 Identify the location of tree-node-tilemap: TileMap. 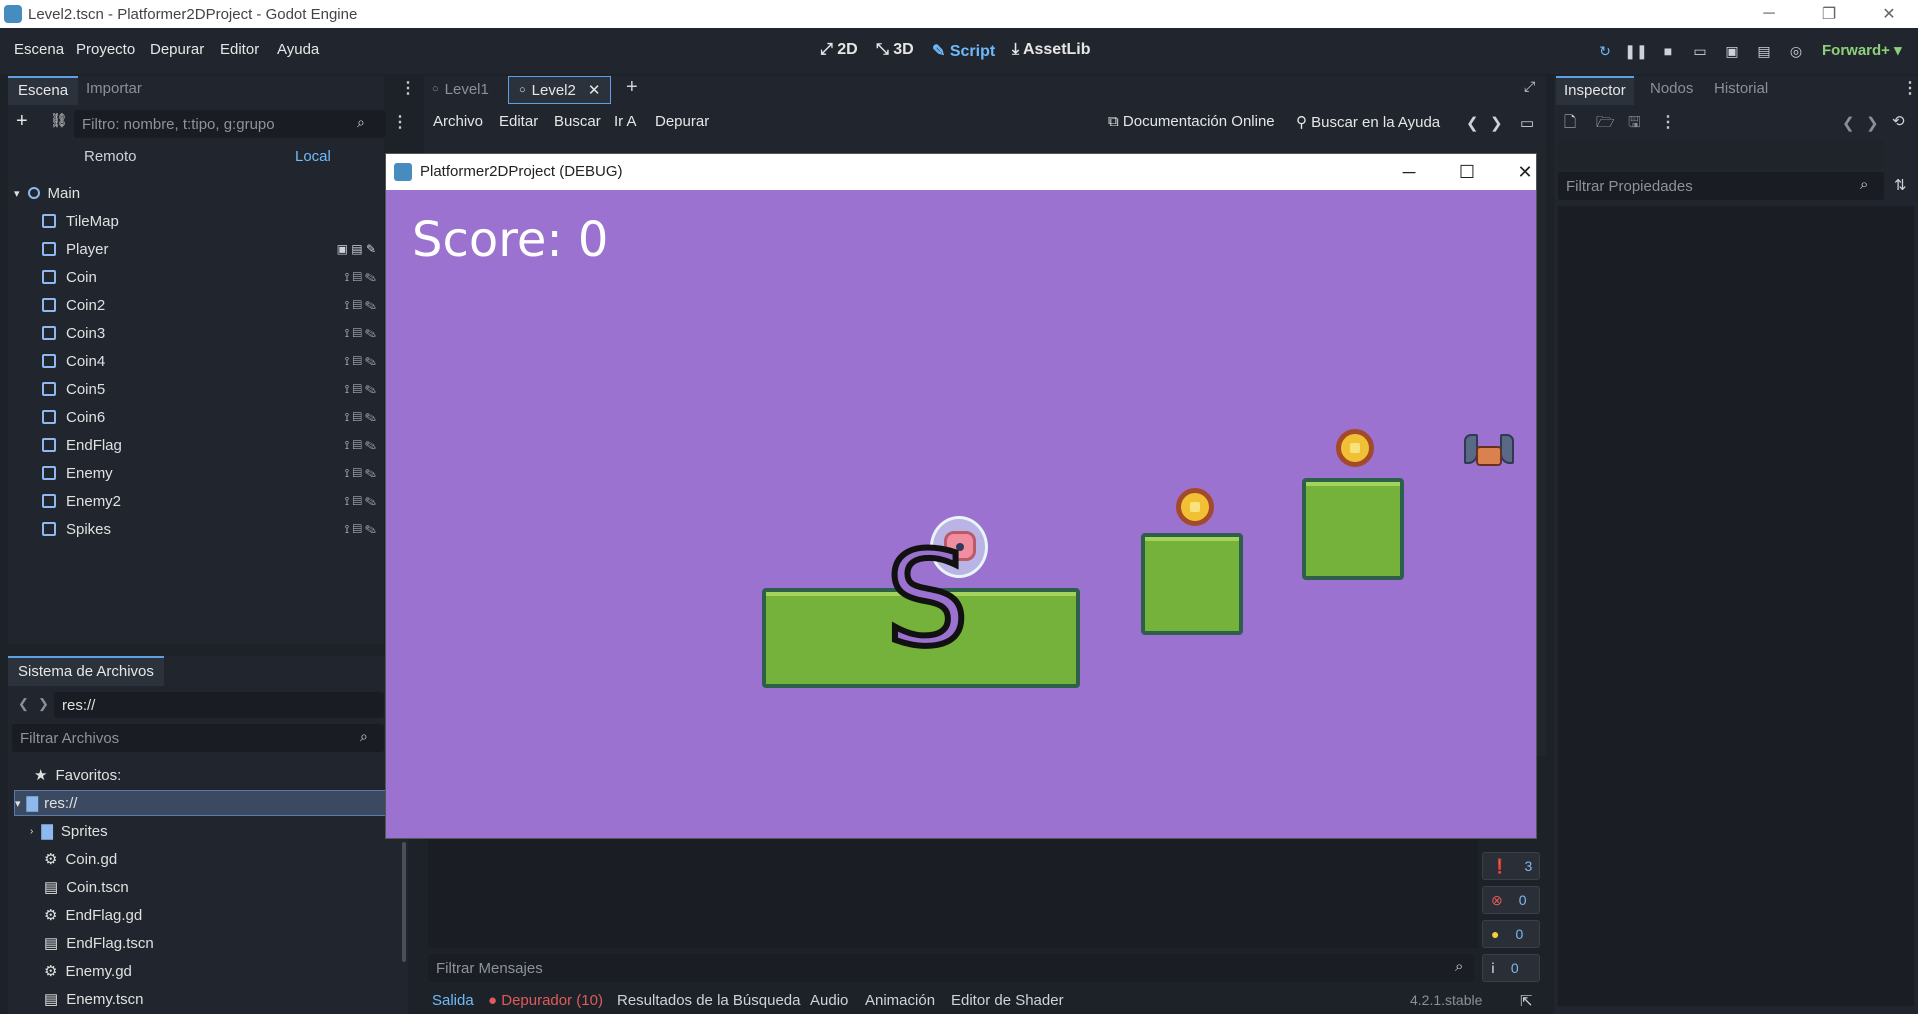
(80, 221).